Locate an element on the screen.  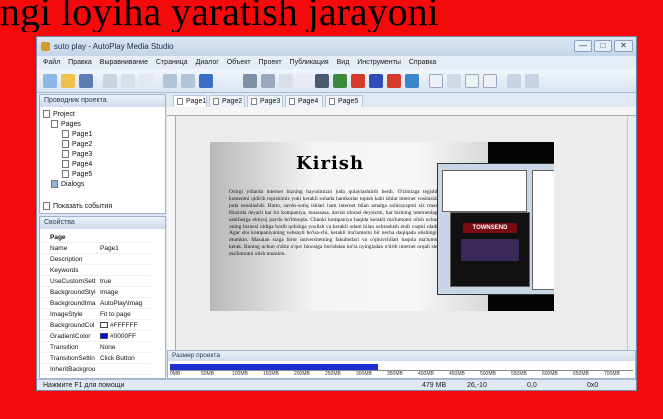
tab-page1: Page1 is located at coordinates (190, 101).